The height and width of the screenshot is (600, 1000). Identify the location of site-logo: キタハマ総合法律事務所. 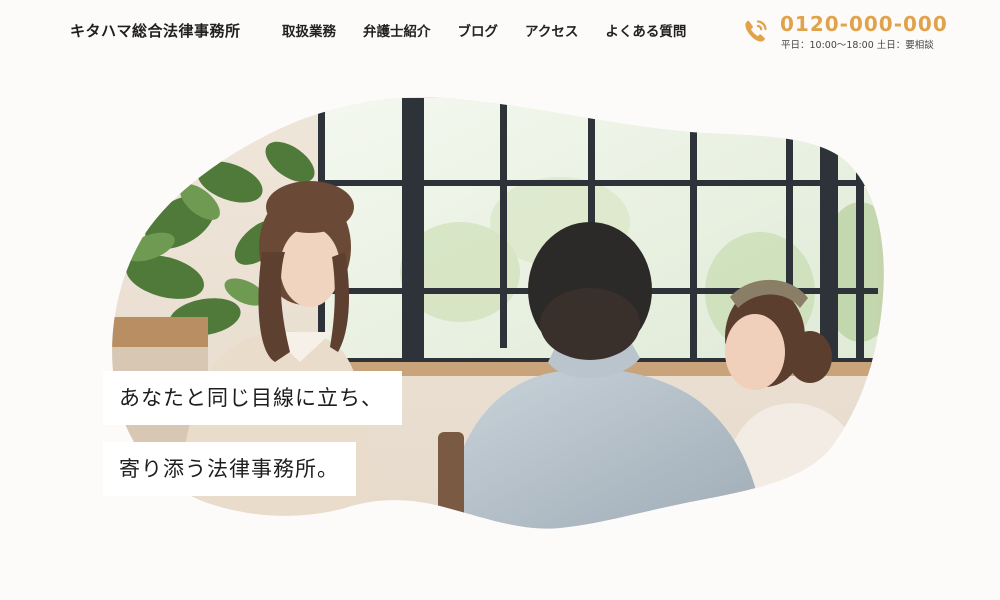
(155, 30).